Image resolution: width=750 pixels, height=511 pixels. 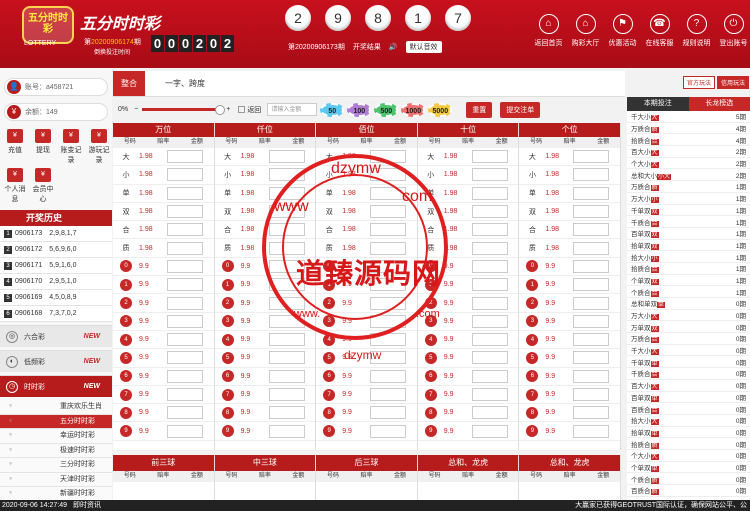 What do you see at coordinates (719, 104) in the screenshot?
I see `tab-long-dragon: 长龙榜选` at bounding box center [719, 104].